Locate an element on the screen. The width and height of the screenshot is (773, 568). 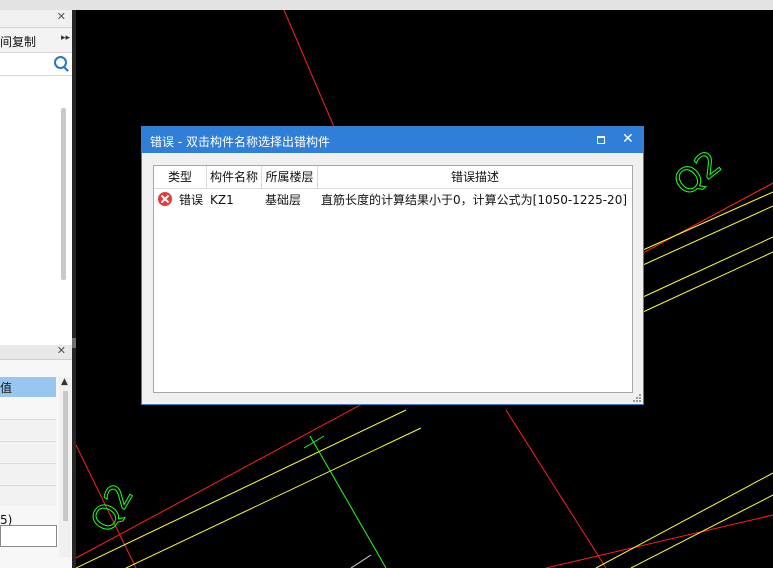
column-header-name: 构件名称 is located at coordinates (234, 177).